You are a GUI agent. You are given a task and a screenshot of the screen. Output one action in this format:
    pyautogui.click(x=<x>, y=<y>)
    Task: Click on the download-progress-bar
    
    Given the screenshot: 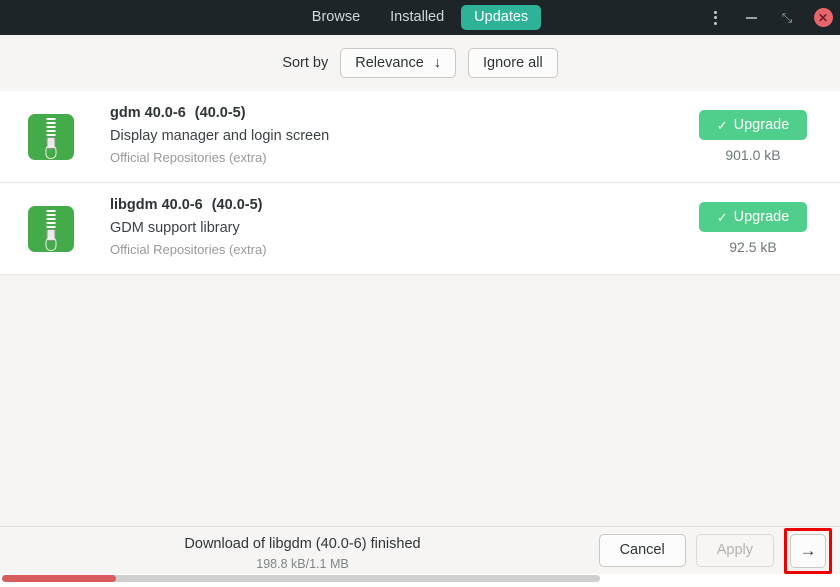 What is the action you would take?
    pyautogui.click(x=301, y=578)
    